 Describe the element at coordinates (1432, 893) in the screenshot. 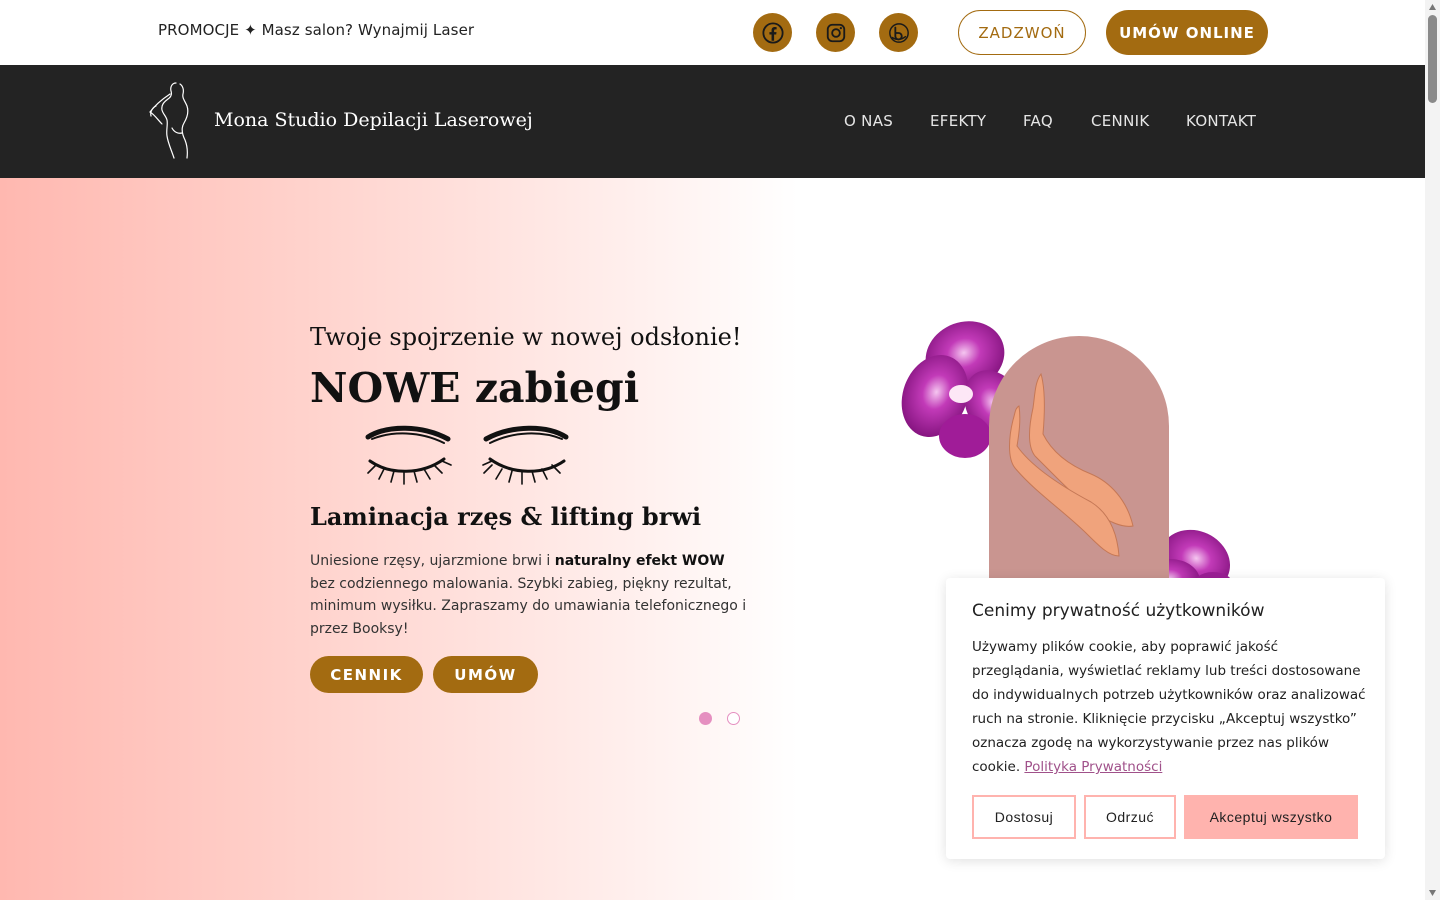

I see `scroll-down-icon` at that location.